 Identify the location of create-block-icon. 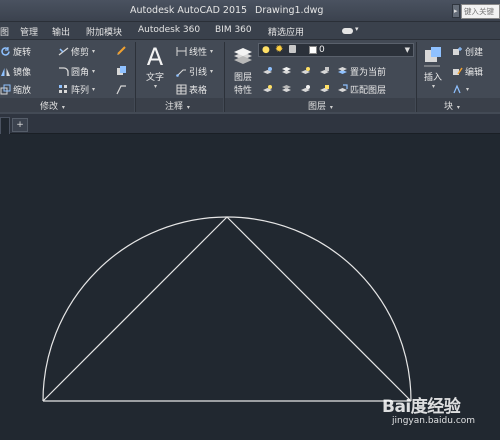
(457, 51).